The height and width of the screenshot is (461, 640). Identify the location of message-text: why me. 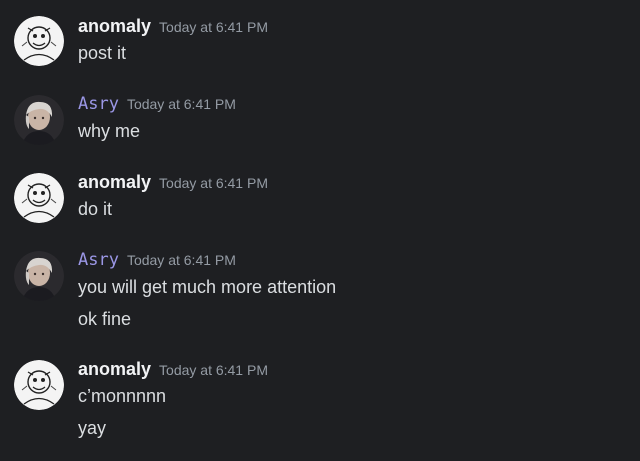
(109, 131).